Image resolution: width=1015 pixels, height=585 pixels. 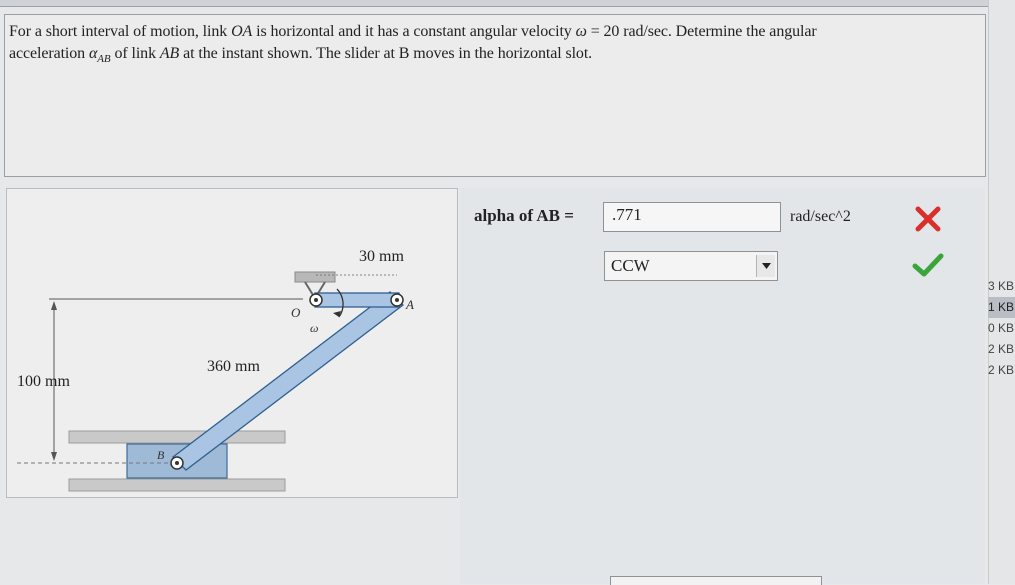 I want to click on dropdown-triangle, so click(x=766, y=266).